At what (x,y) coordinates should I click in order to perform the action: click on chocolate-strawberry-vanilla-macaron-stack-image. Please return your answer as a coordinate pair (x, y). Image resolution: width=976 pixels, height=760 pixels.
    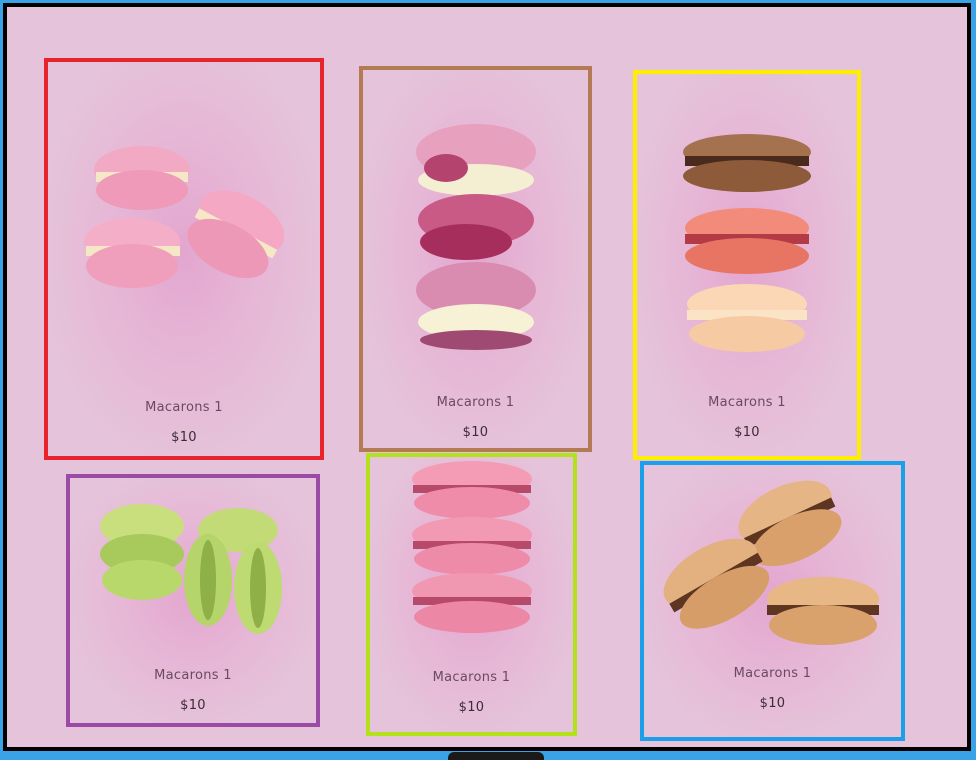
    Looking at the image, I should click on (747, 244).